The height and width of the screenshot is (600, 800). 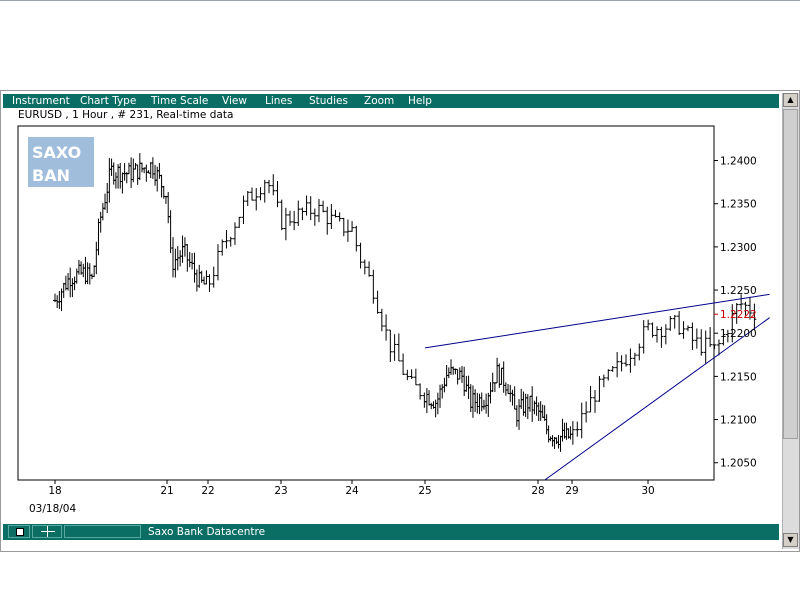 I want to click on scroll-down-button: ▼, so click(x=790, y=540).